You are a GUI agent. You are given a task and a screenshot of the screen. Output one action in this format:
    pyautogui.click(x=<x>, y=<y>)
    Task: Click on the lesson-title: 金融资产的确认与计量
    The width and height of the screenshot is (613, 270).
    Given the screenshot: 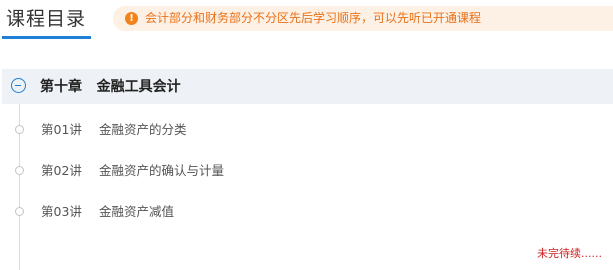 What is the action you would take?
    pyautogui.click(x=161, y=171)
    